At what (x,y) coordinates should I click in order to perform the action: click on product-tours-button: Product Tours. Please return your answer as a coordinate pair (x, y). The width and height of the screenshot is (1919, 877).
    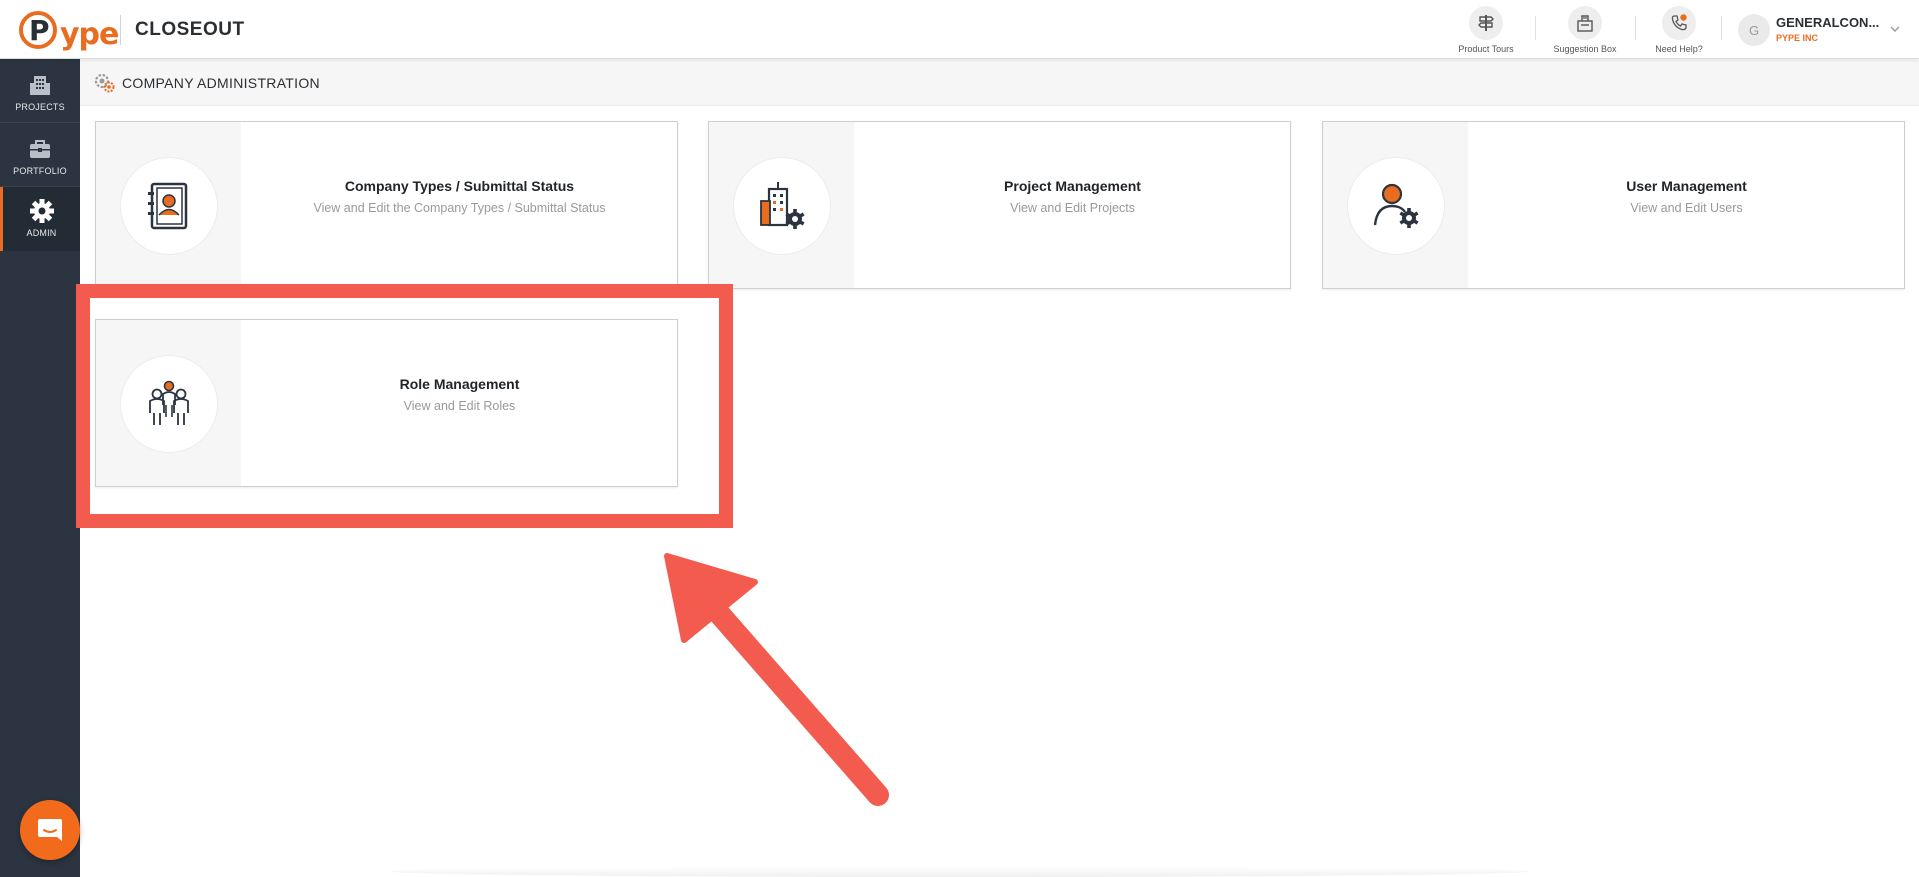
    Looking at the image, I should click on (1486, 31).